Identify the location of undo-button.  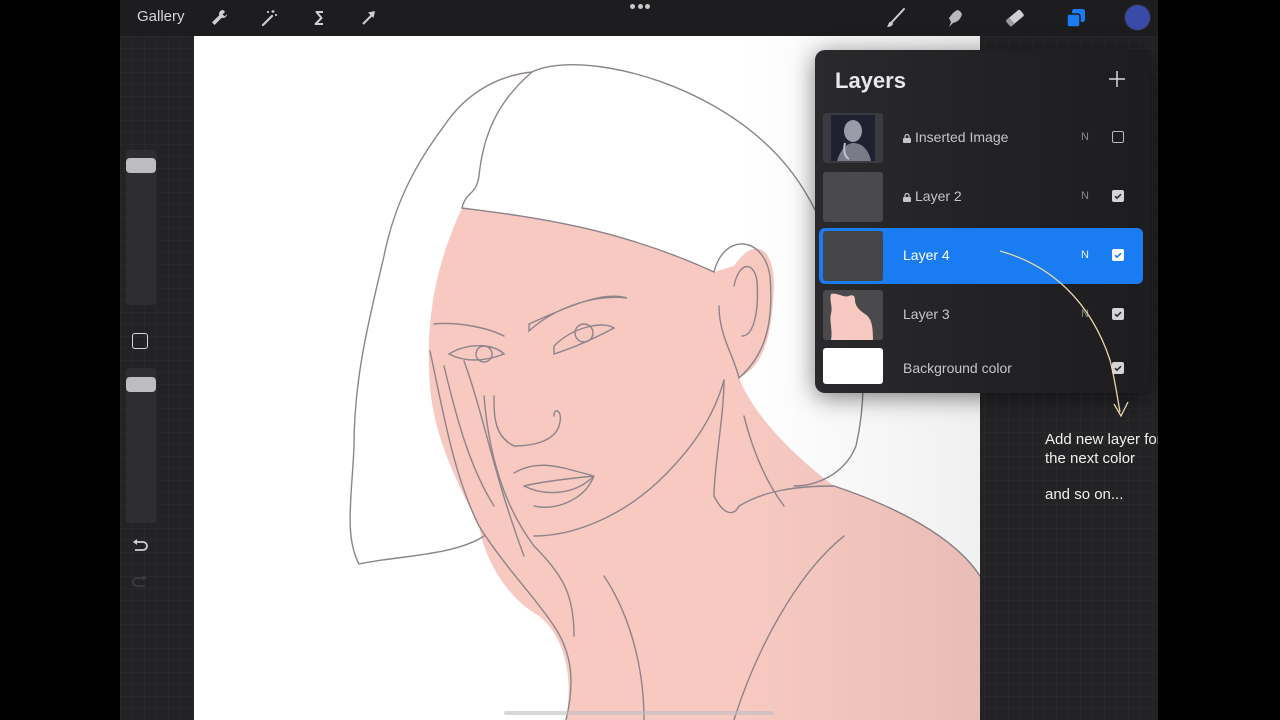
(140, 546).